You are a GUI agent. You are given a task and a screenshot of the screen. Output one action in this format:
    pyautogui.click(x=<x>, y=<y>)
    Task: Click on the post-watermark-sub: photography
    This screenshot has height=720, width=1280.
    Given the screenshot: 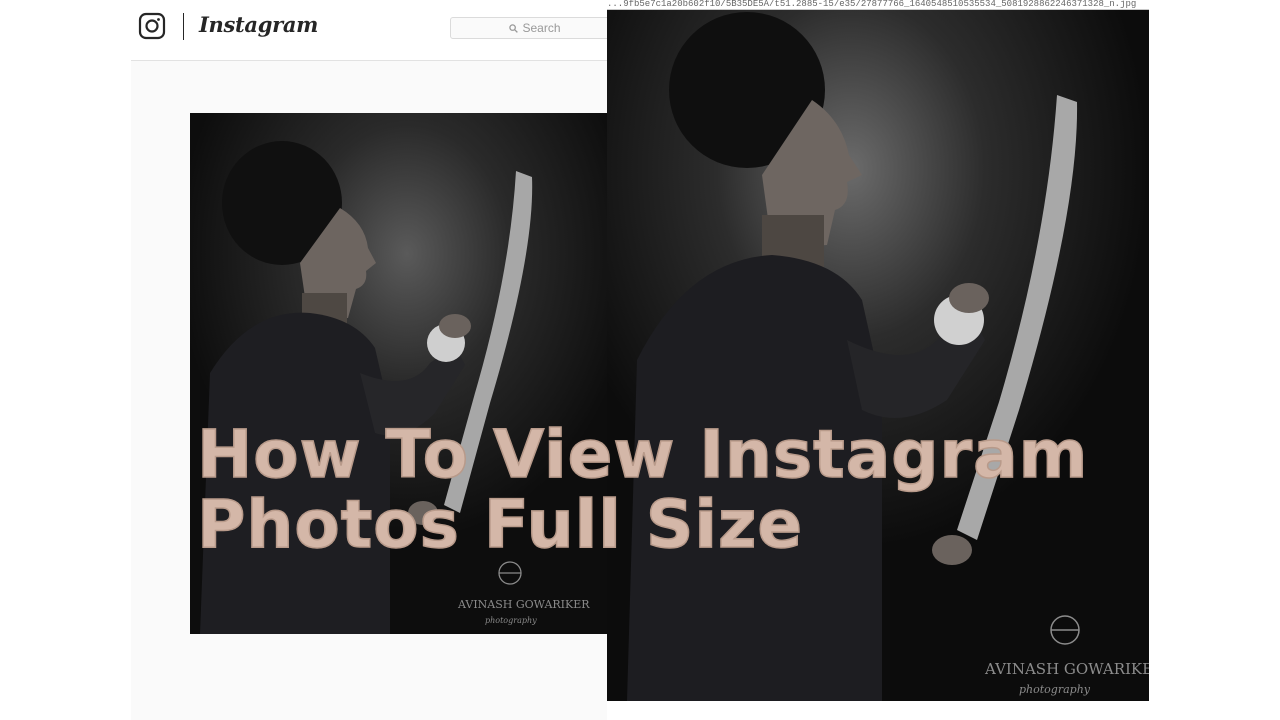 What is the action you would take?
    pyautogui.click(x=511, y=620)
    